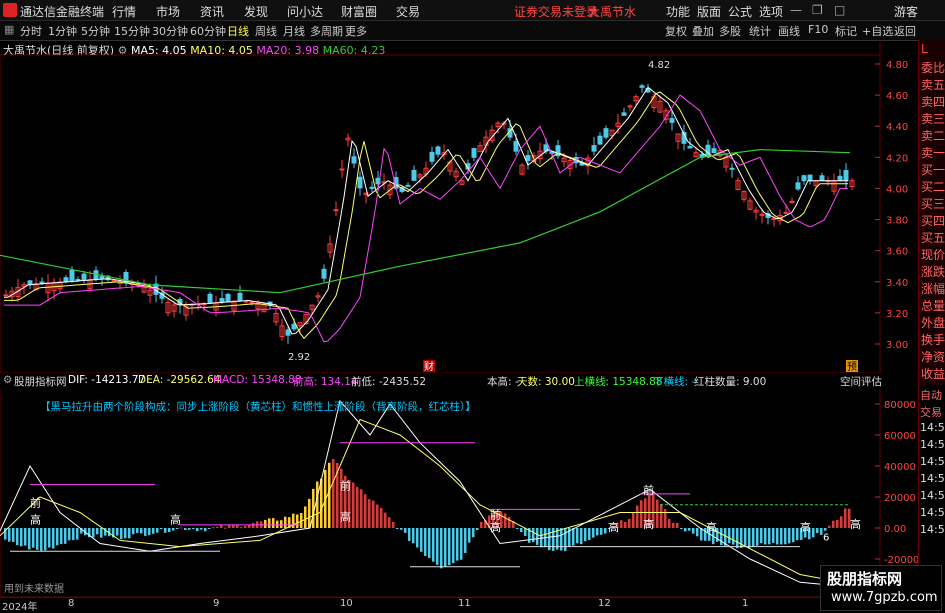 This screenshot has height=613, width=945. Describe the element at coordinates (933, 84) in the screenshot. I see `sidebar-item: 卖五` at that location.